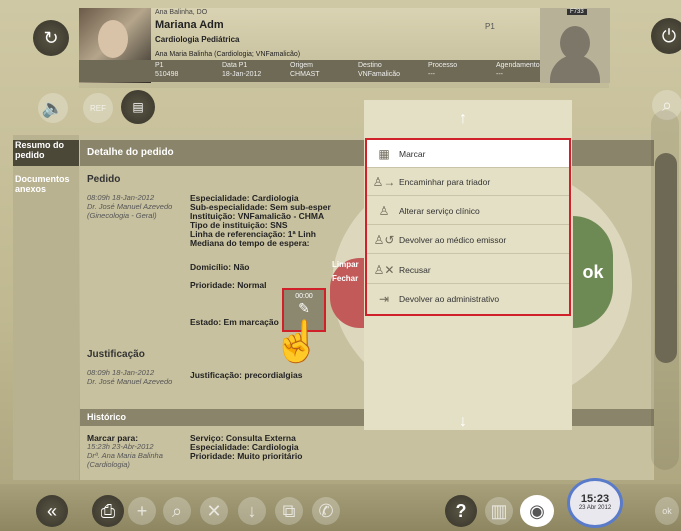  I want to click on data-value: 18-Jan-2012, so click(242, 74).